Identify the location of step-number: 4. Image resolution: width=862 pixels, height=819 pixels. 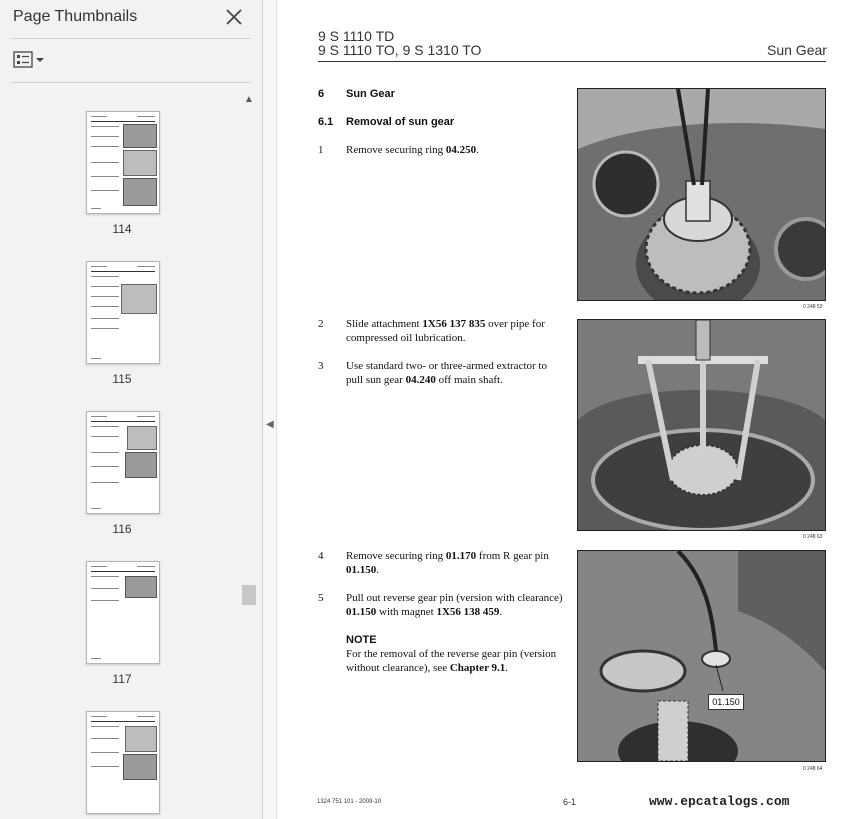
(321, 556).